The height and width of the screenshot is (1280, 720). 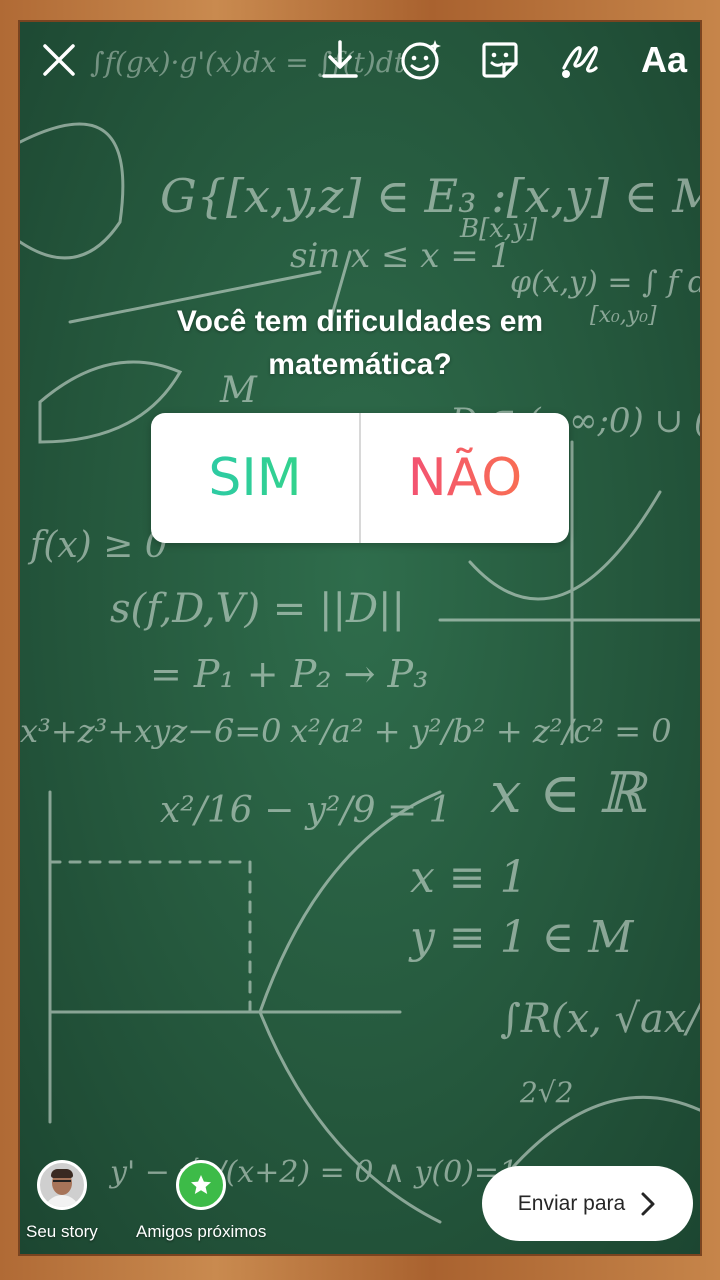 What do you see at coordinates (255, 478) in the screenshot?
I see `poll-option-yes: SIM` at bounding box center [255, 478].